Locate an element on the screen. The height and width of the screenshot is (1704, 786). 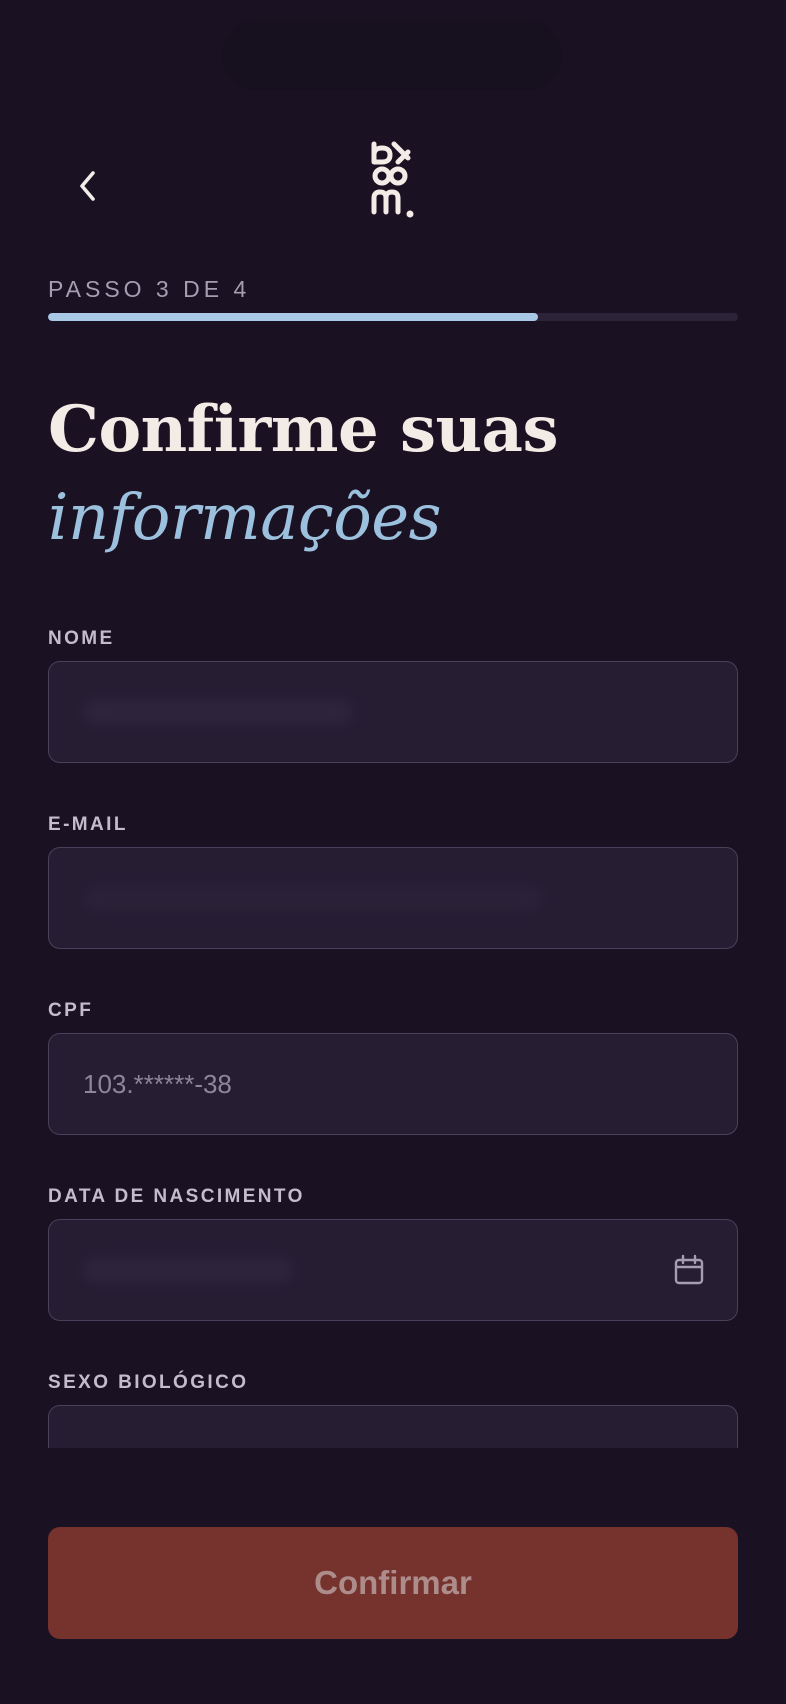
progress-fill is located at coordinates (293, 317).